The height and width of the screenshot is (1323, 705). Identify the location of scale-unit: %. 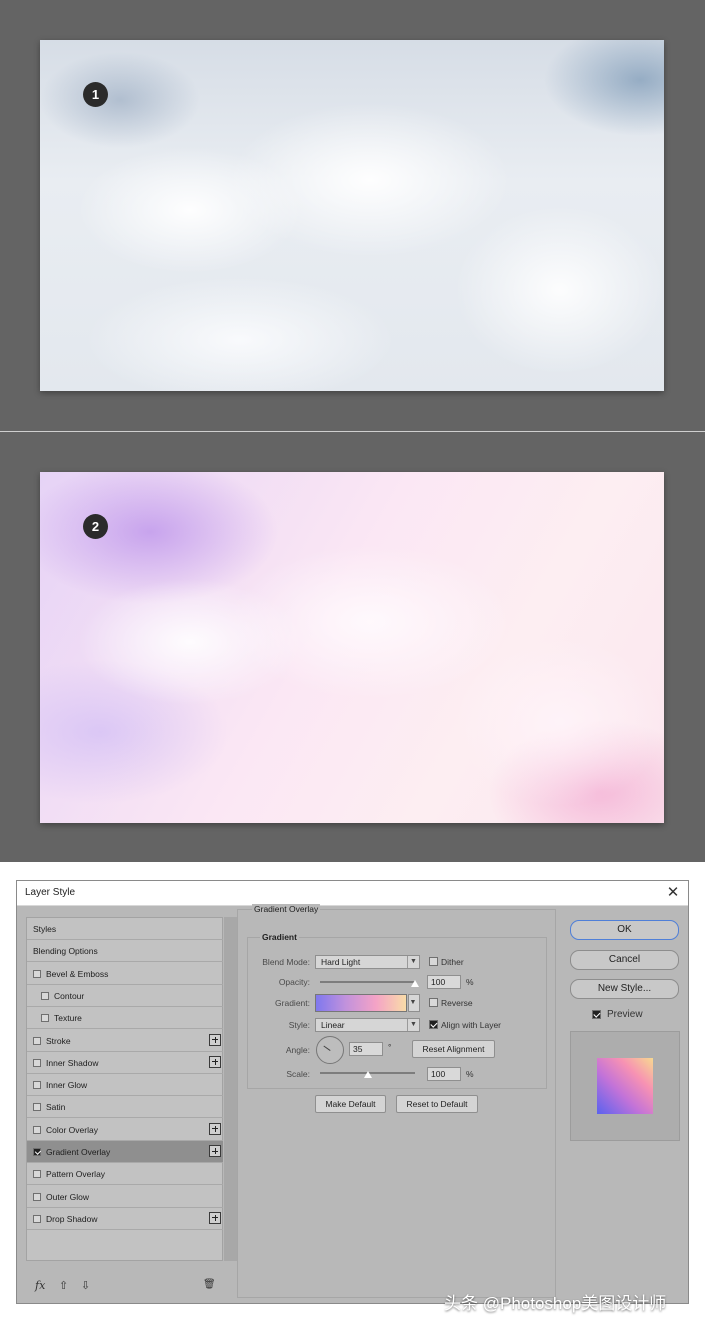
(470, 1074).